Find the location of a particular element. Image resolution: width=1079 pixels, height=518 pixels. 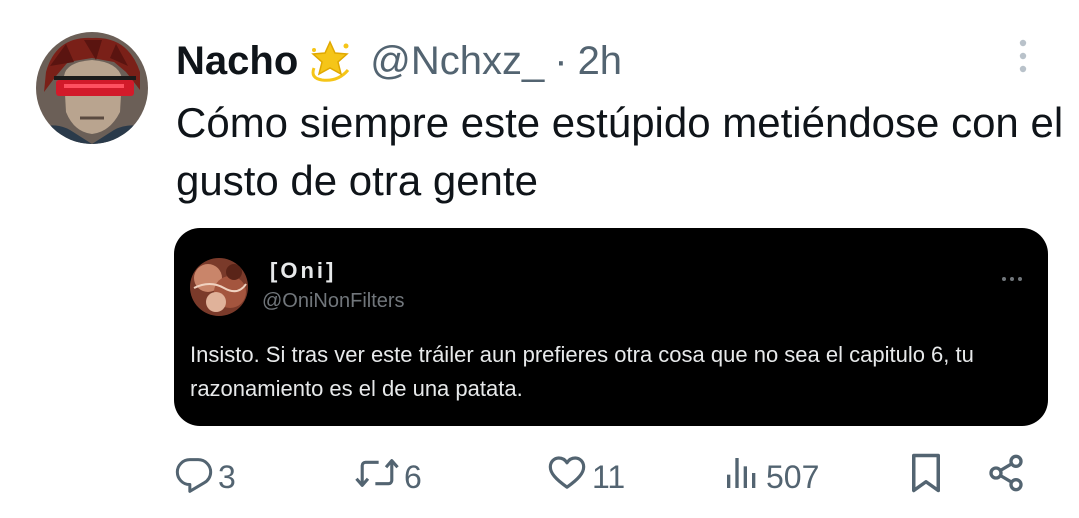

views-button: 507 is located at coordinates (770, 477).